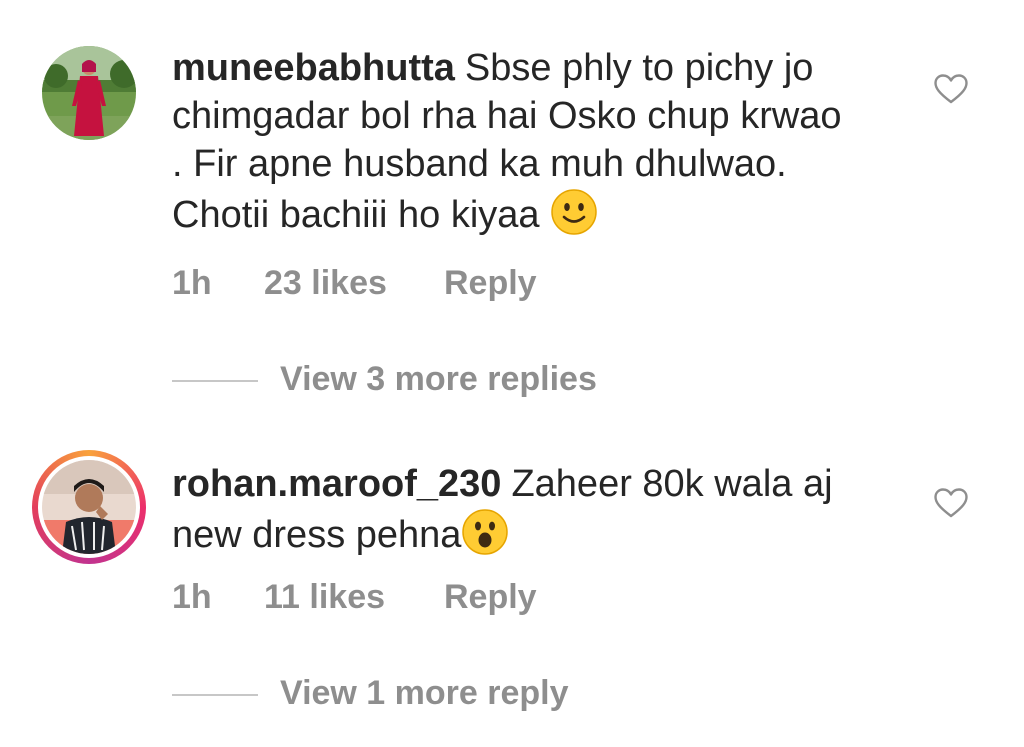 This screenshot has width=1024, height=747. Describe the element at coordinates (313, 68) in the screenshot. I see `comment-username: muneebabhutta` at that location.